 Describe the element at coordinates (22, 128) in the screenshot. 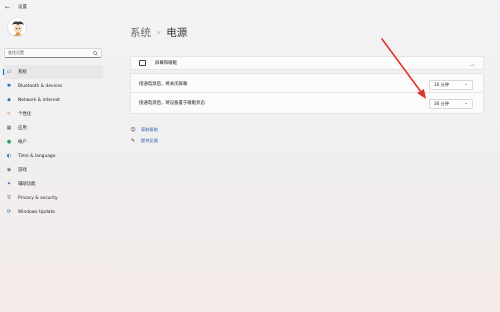

I see `sidebar-item-label: 应用` at that location.